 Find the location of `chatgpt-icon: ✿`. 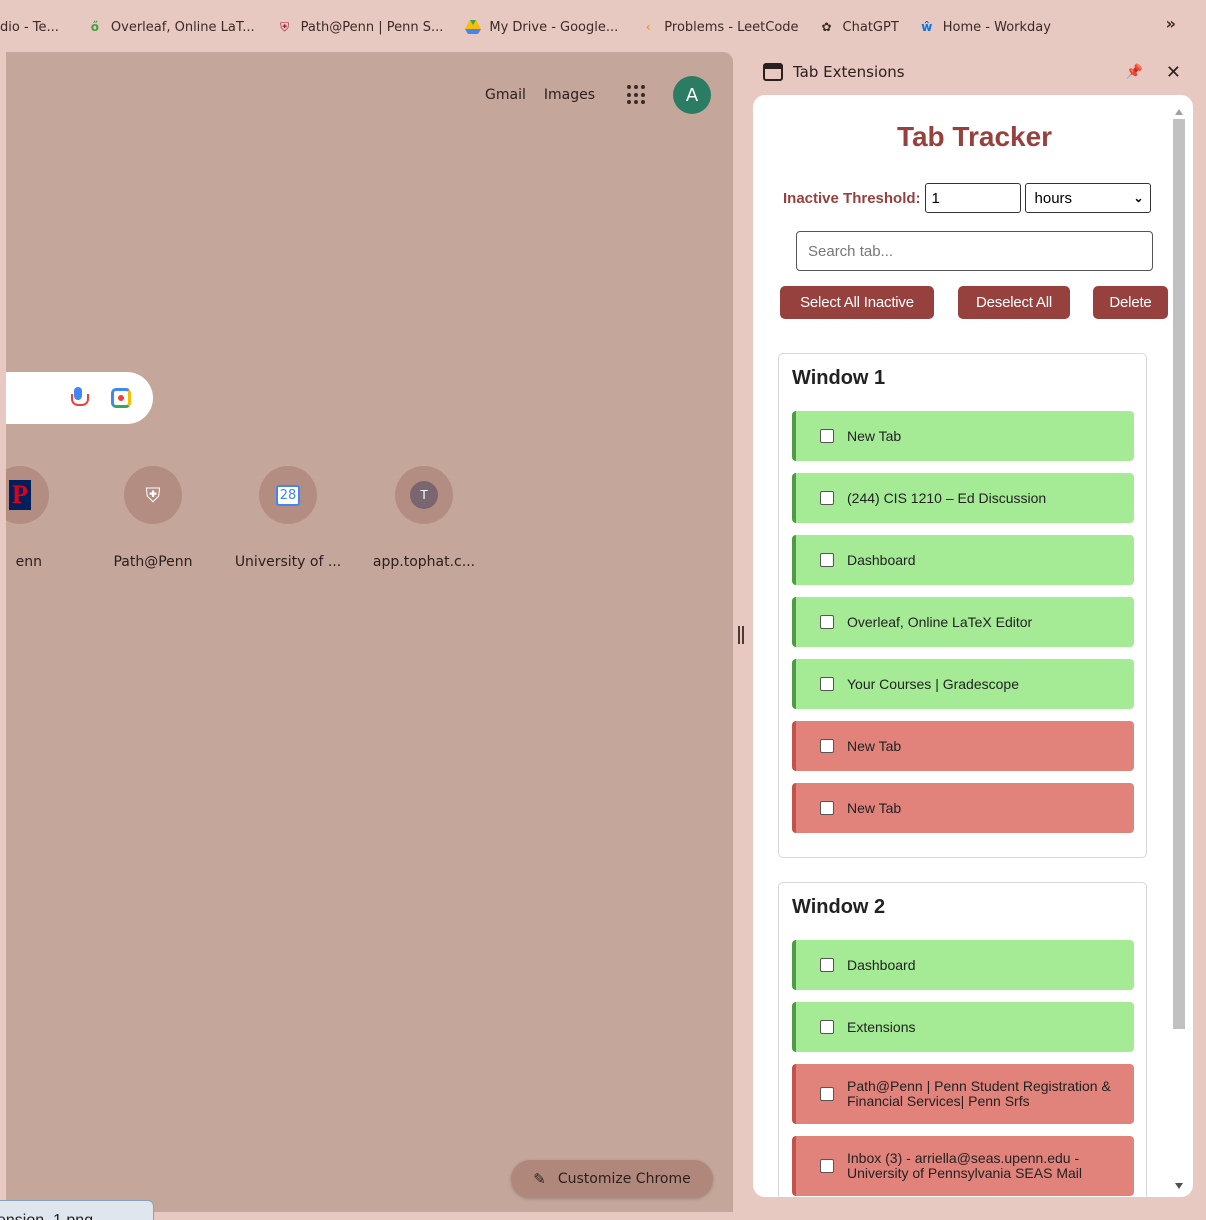

chatgpt-icon: ✿ is located at coordinates (826, 27).